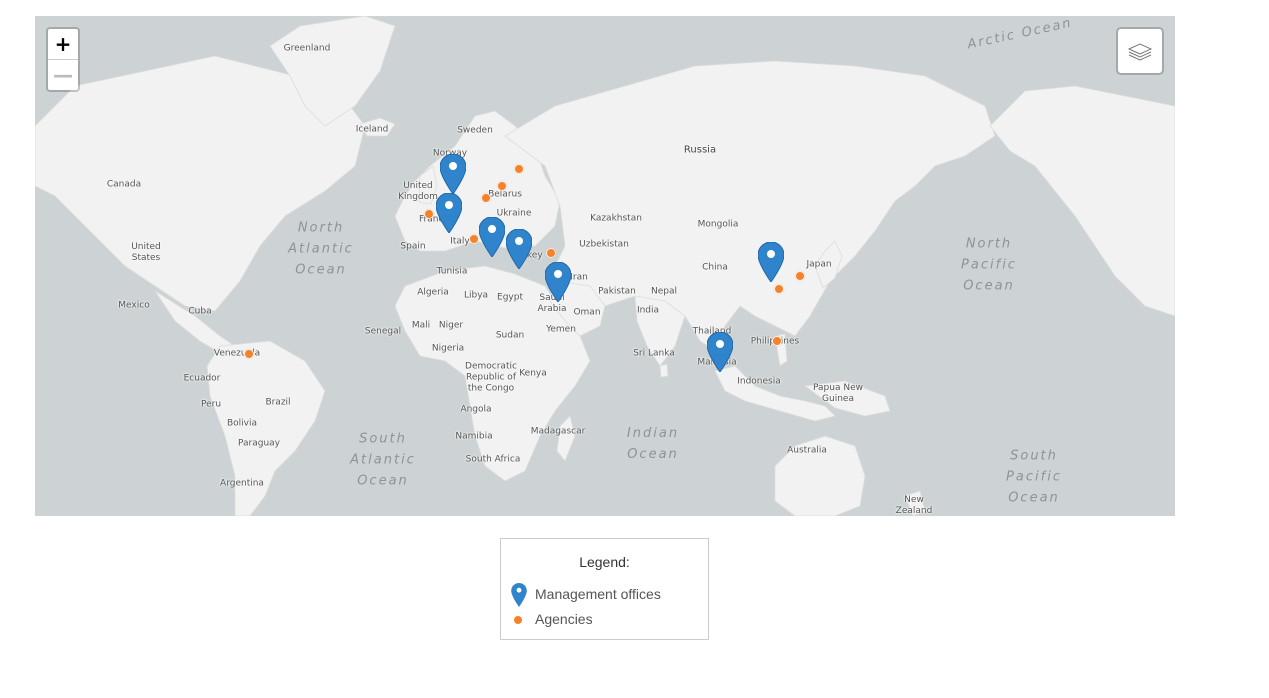 This screenshot has width=1269, height=698. Describe the element at coordinates (63, 74) in the screenshot. I see `zoom-out-button: —` at that location.